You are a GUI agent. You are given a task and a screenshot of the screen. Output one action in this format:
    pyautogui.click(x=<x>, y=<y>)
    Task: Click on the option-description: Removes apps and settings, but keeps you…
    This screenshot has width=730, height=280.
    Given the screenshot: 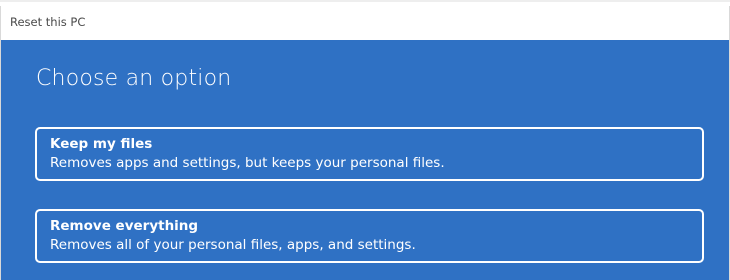 What is the action you would take?
    pyautogui.click(x=247, y=163)
    